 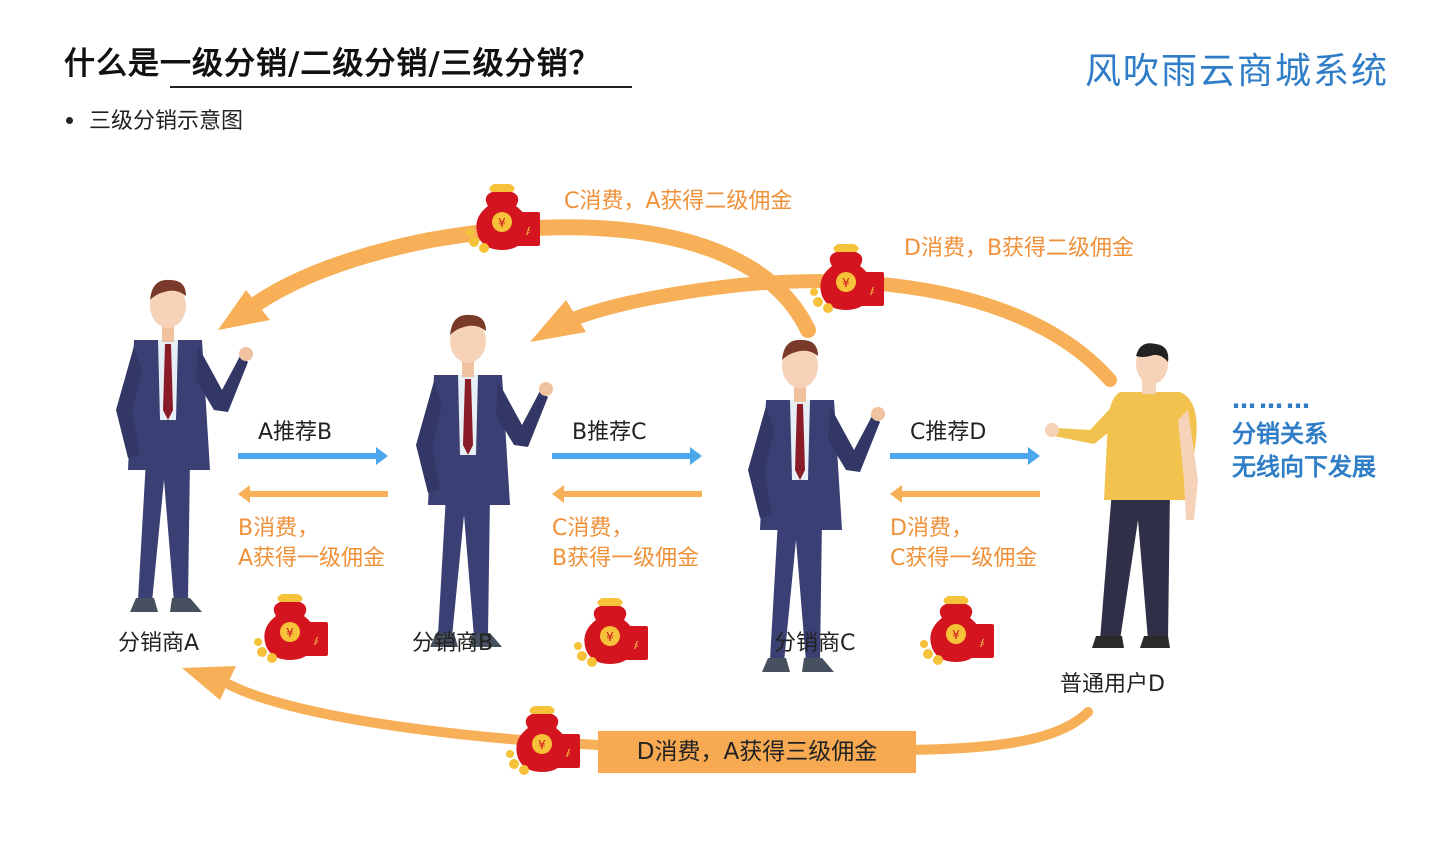 I want to click on node-label-d: 普通用户D, so click(x=1112, y=684).